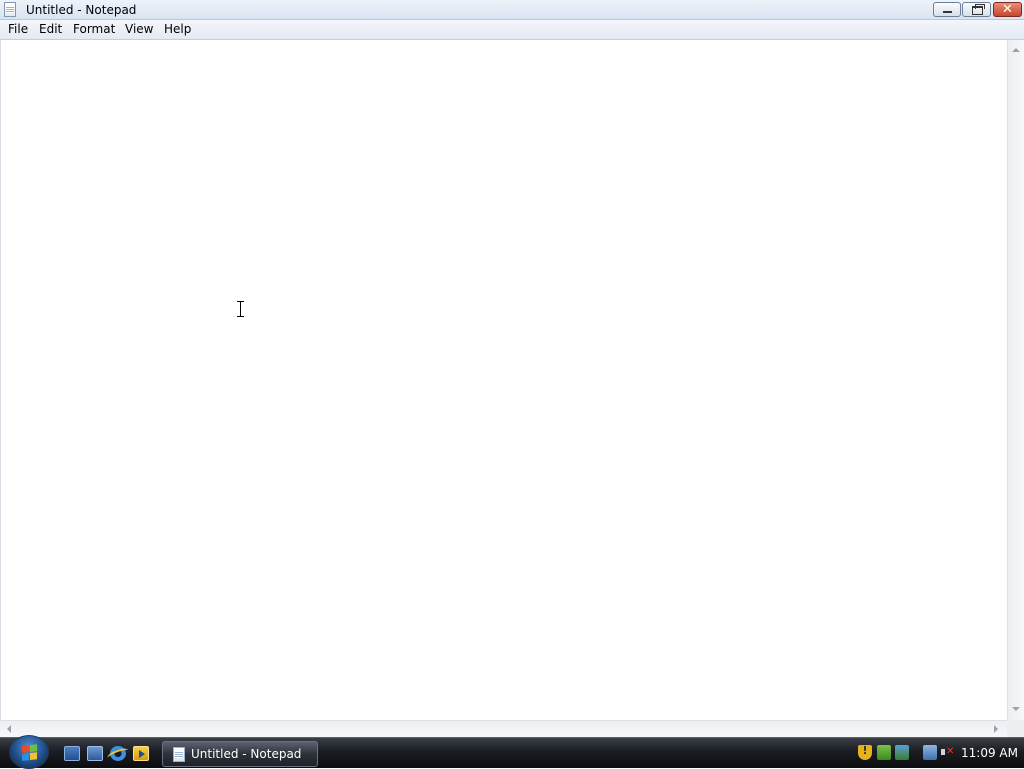 The image size is (1024, 769). Describe the element at coordinates (141, 753) in the screenshot. I see `media-player-icon` at that location.